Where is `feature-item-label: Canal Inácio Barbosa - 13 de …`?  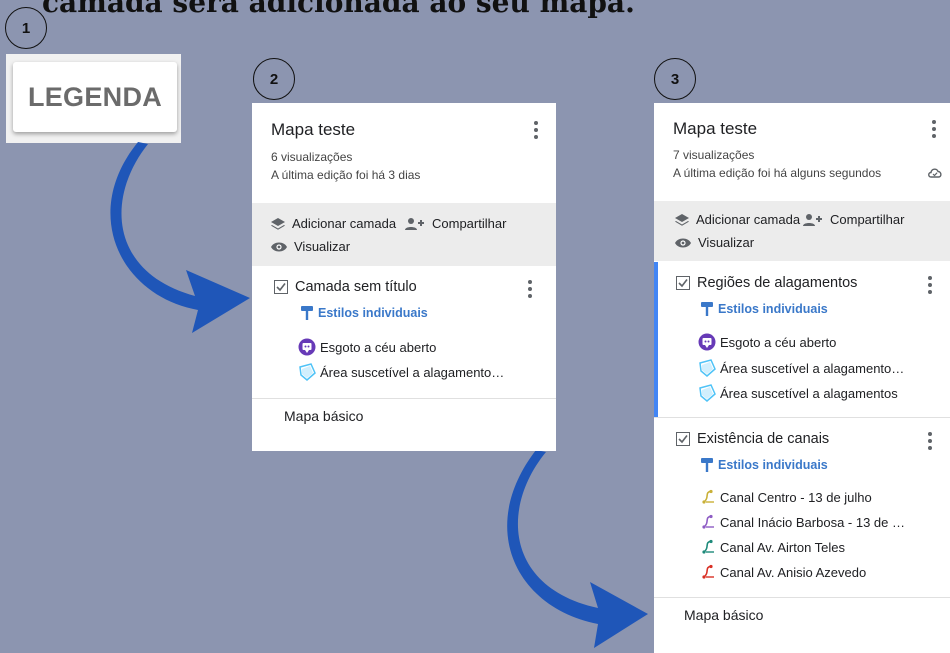 feature-item-label: Canal Inácio Barbosa - 13 de … is located at coordinates (812, 522).